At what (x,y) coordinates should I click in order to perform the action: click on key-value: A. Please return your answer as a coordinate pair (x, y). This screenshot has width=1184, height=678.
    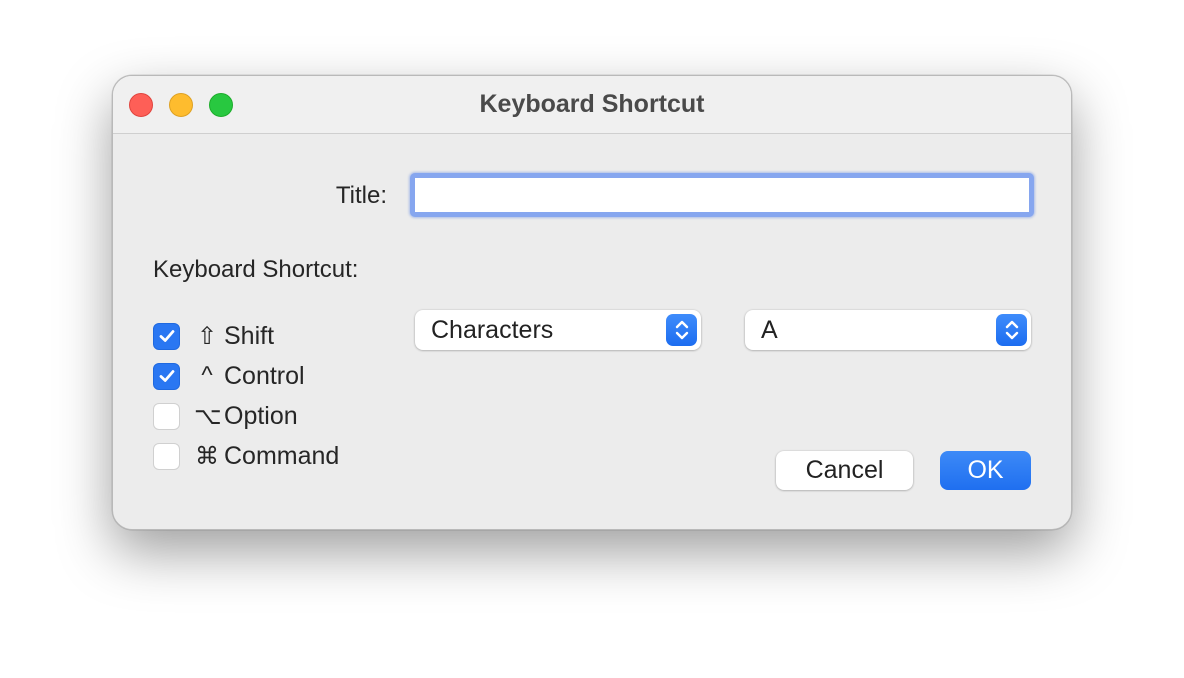
    Looking at the image, I should click on (769, 330).